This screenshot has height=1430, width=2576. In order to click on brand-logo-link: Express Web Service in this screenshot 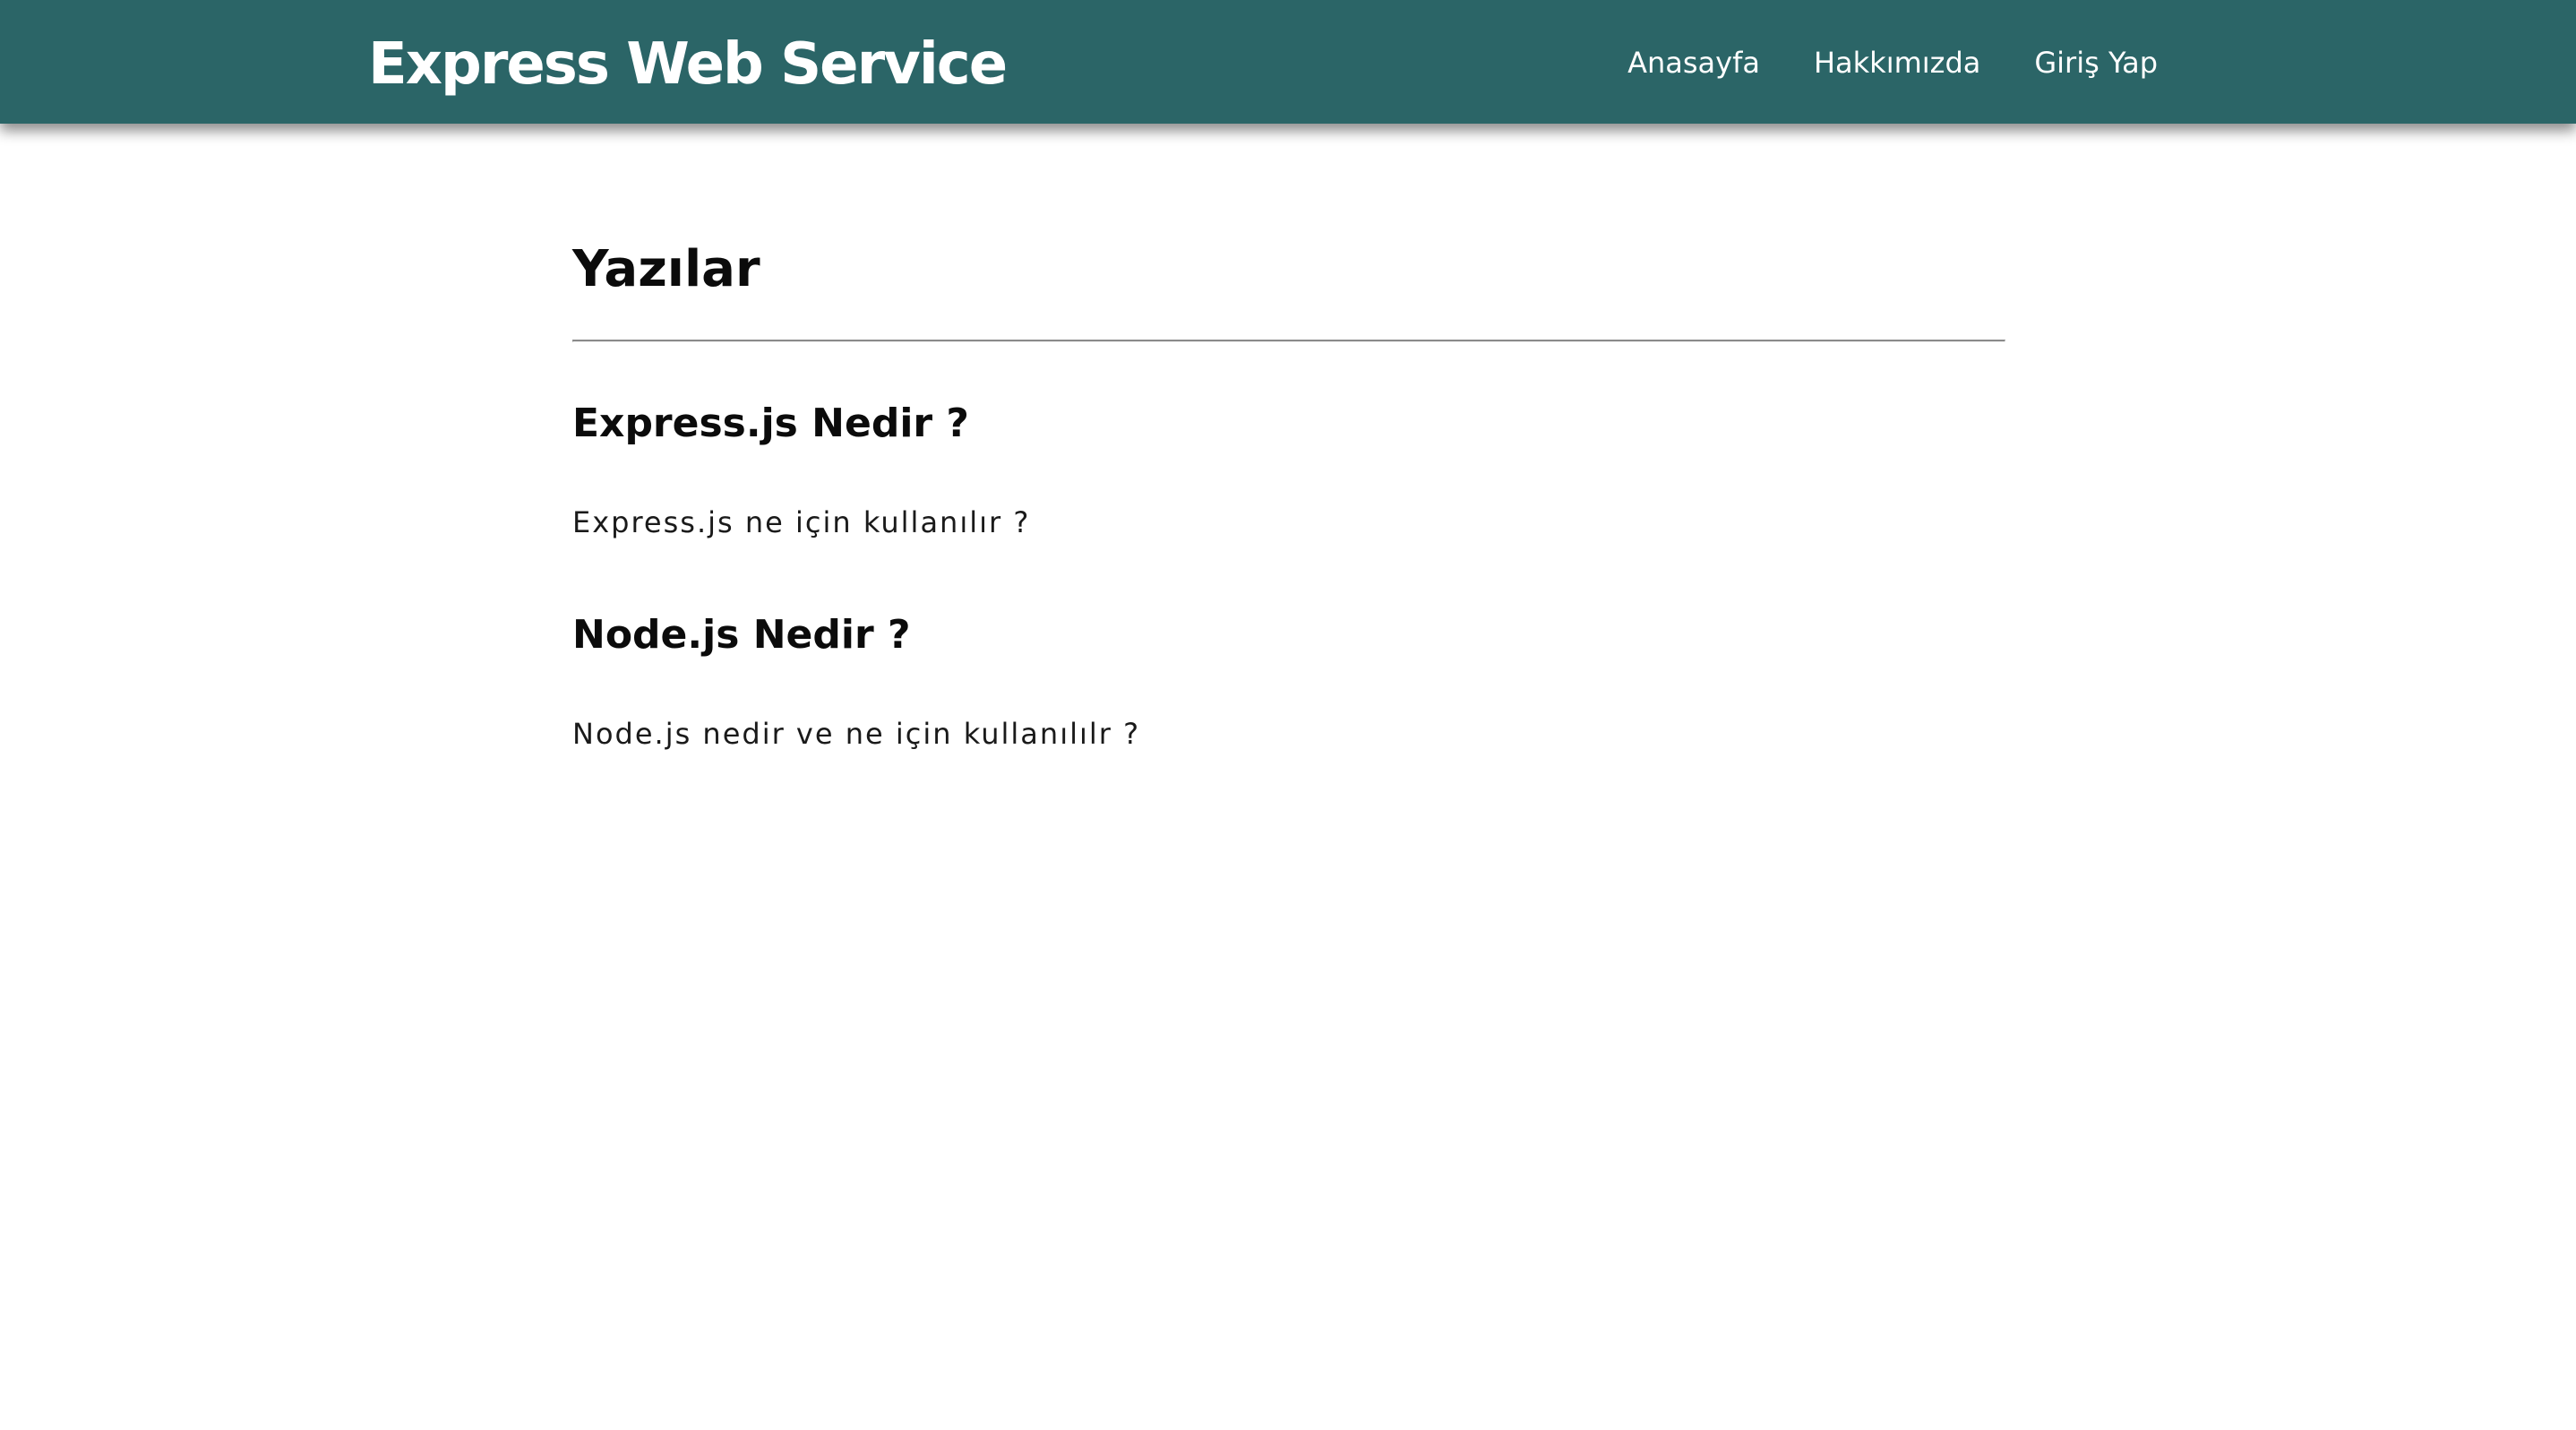, I will do `click(688, 64)`.